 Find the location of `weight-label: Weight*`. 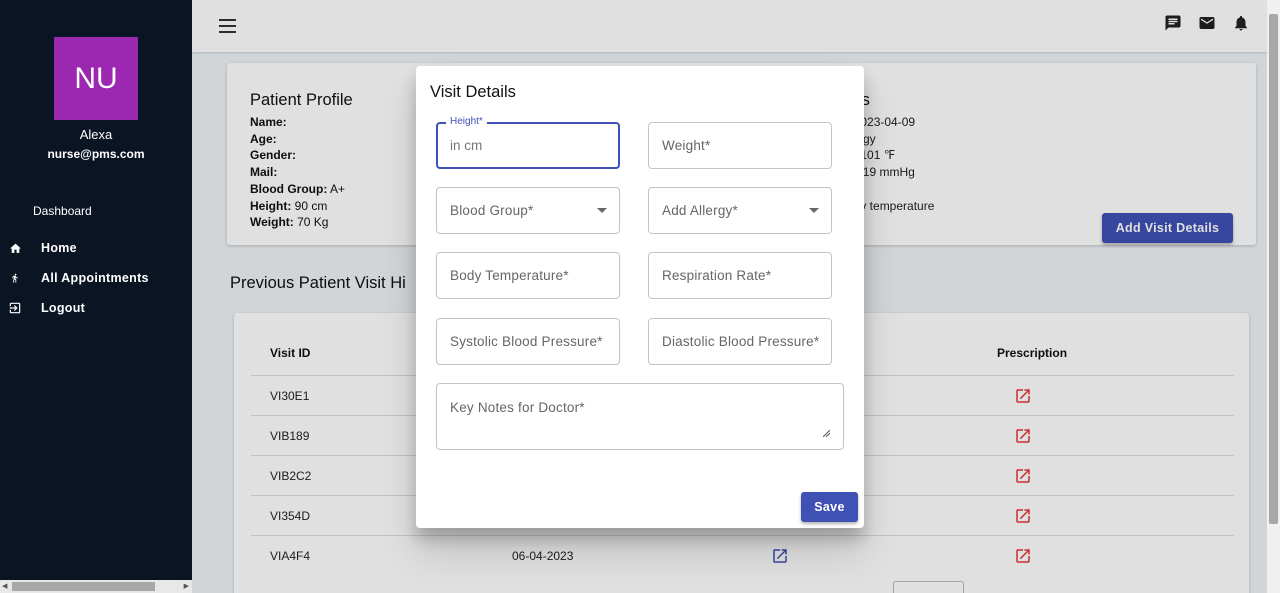

weight-label: Weight* is located at coordinates (686, 145).